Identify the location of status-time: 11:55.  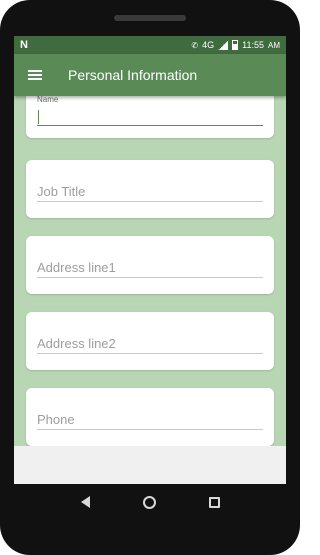
(253, 45).